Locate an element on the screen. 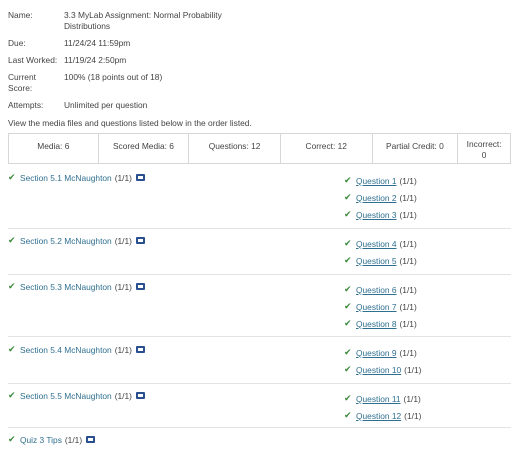  question-row: ✔ Question 1 (1/1) is located at coordinates (380, 180).